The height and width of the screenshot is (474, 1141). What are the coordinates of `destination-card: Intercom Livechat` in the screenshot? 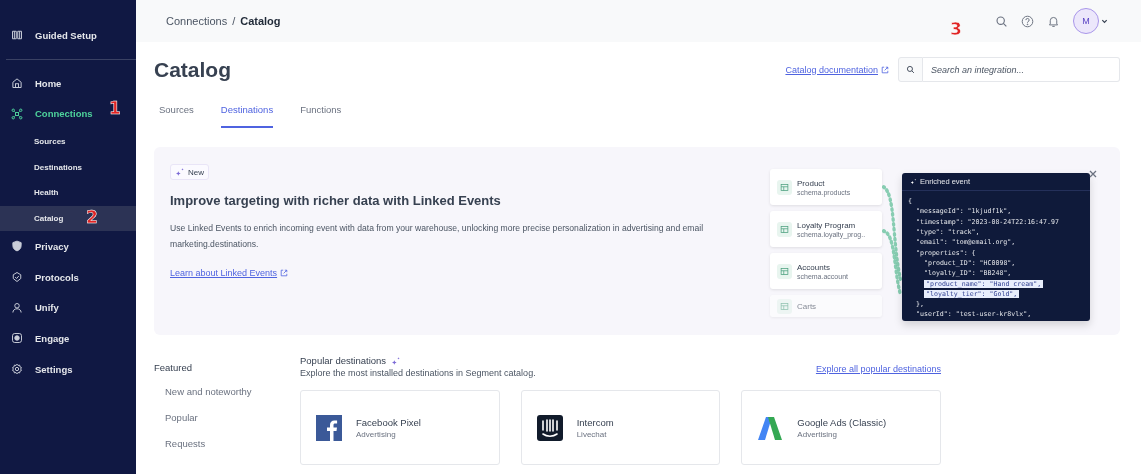 It's located at (620, 427).